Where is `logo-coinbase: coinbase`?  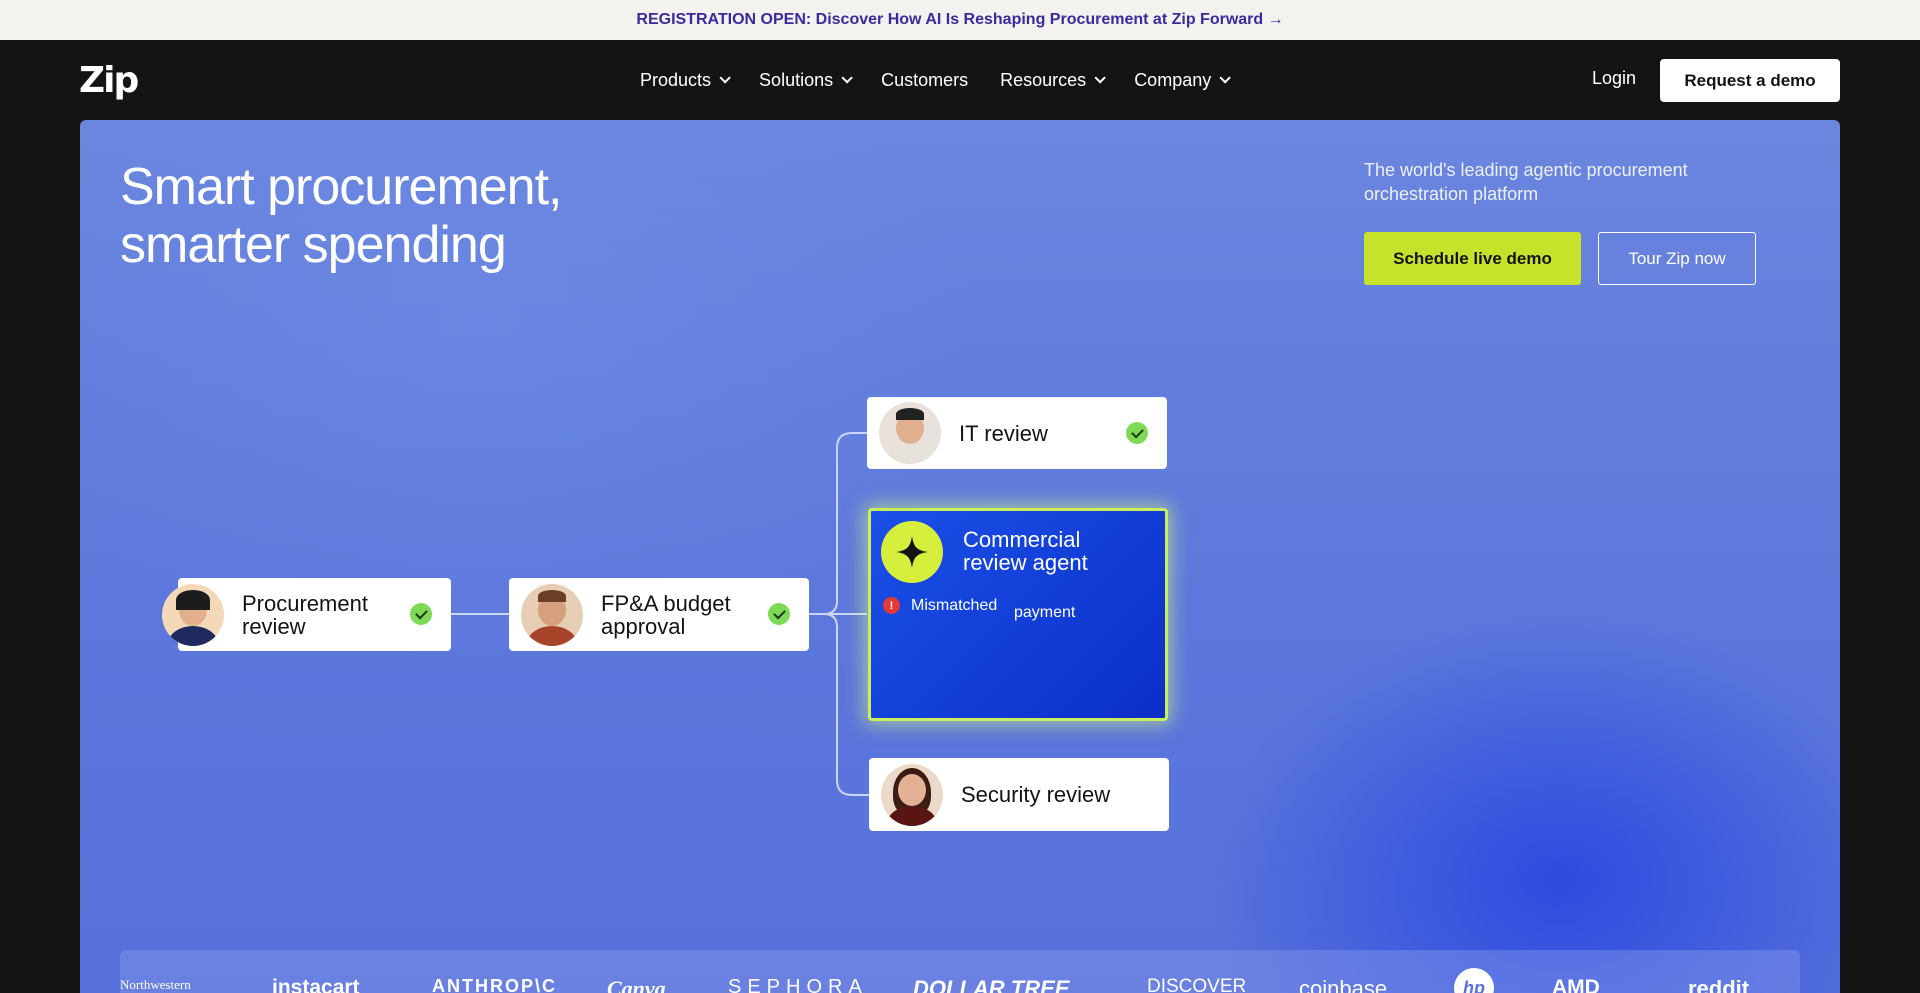 logo-coinbase: coinbase is located at coordinates (1343, 984).